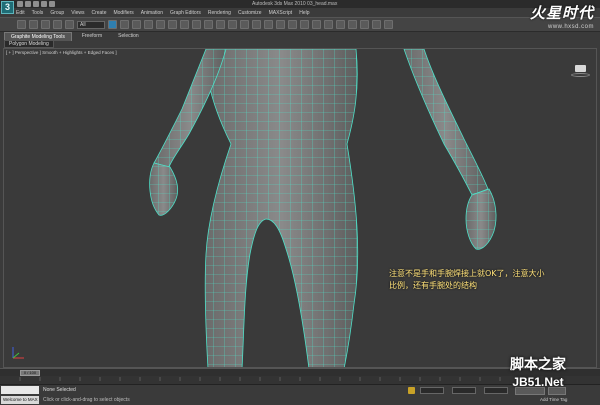 This screenshot has width=600, height=405. I want to click on pivot-center-button, so click(208, 24).